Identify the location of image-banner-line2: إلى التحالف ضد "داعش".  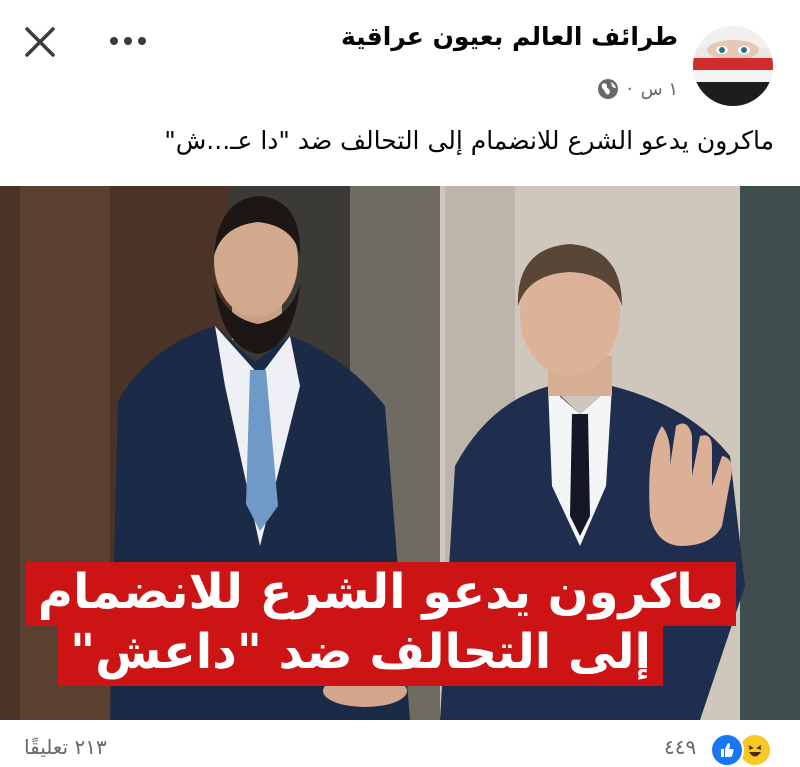
(360, 654).